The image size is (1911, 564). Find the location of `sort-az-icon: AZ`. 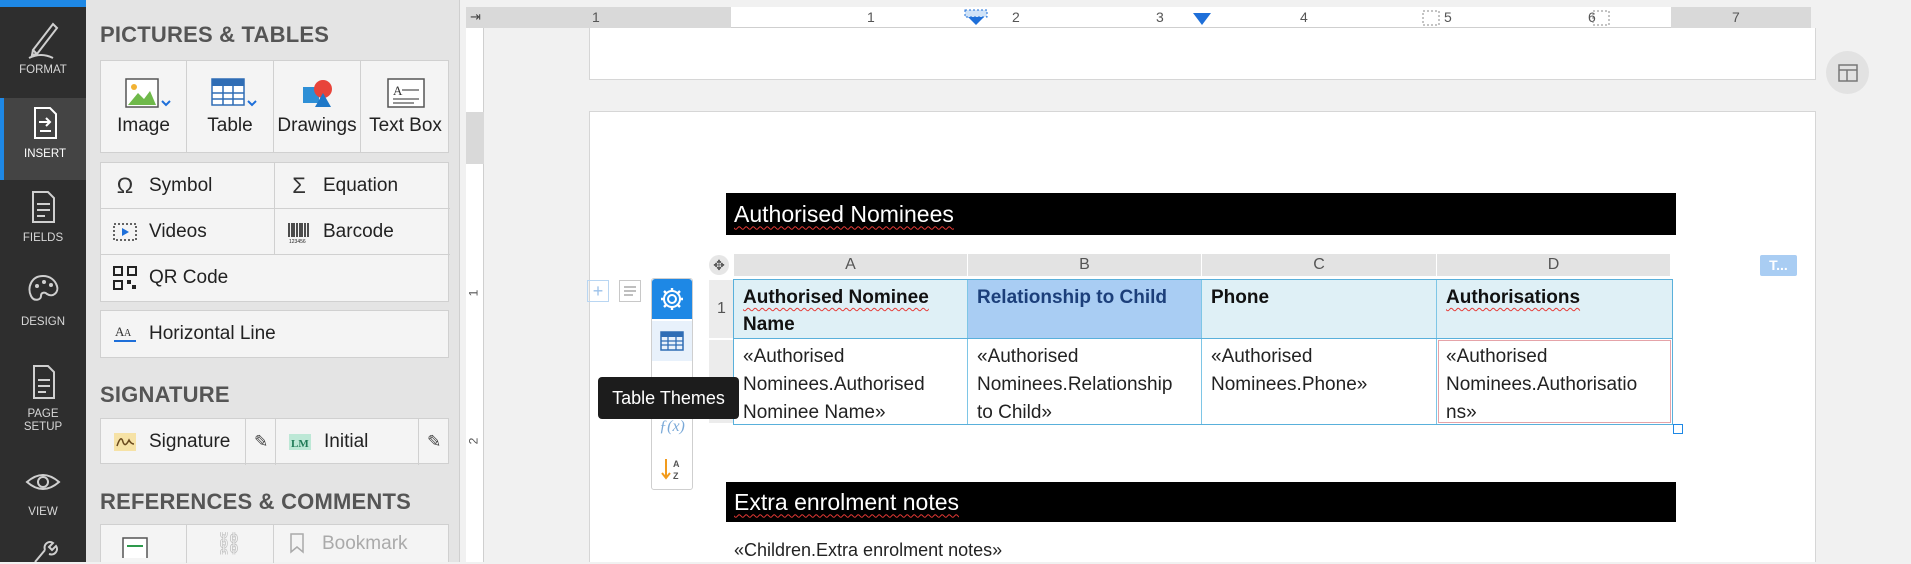

sort-az-icon: AZ is located at coordinates (670, 470).